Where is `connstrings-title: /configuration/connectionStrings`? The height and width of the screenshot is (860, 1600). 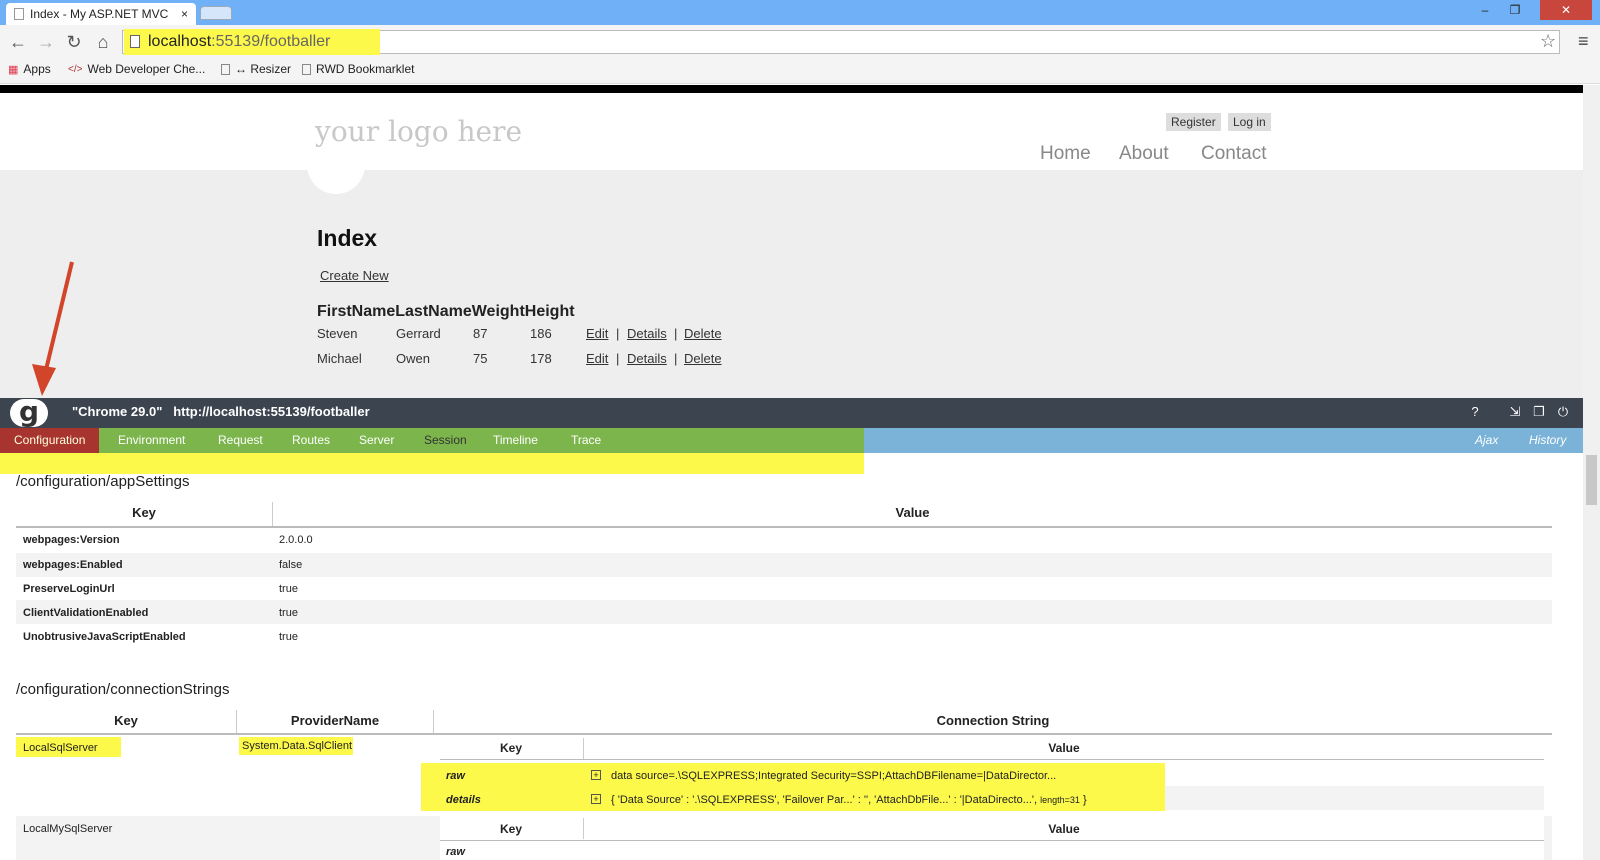
connstrings-title: /configuration/connectionStrings is located at coordinates (123, 689).